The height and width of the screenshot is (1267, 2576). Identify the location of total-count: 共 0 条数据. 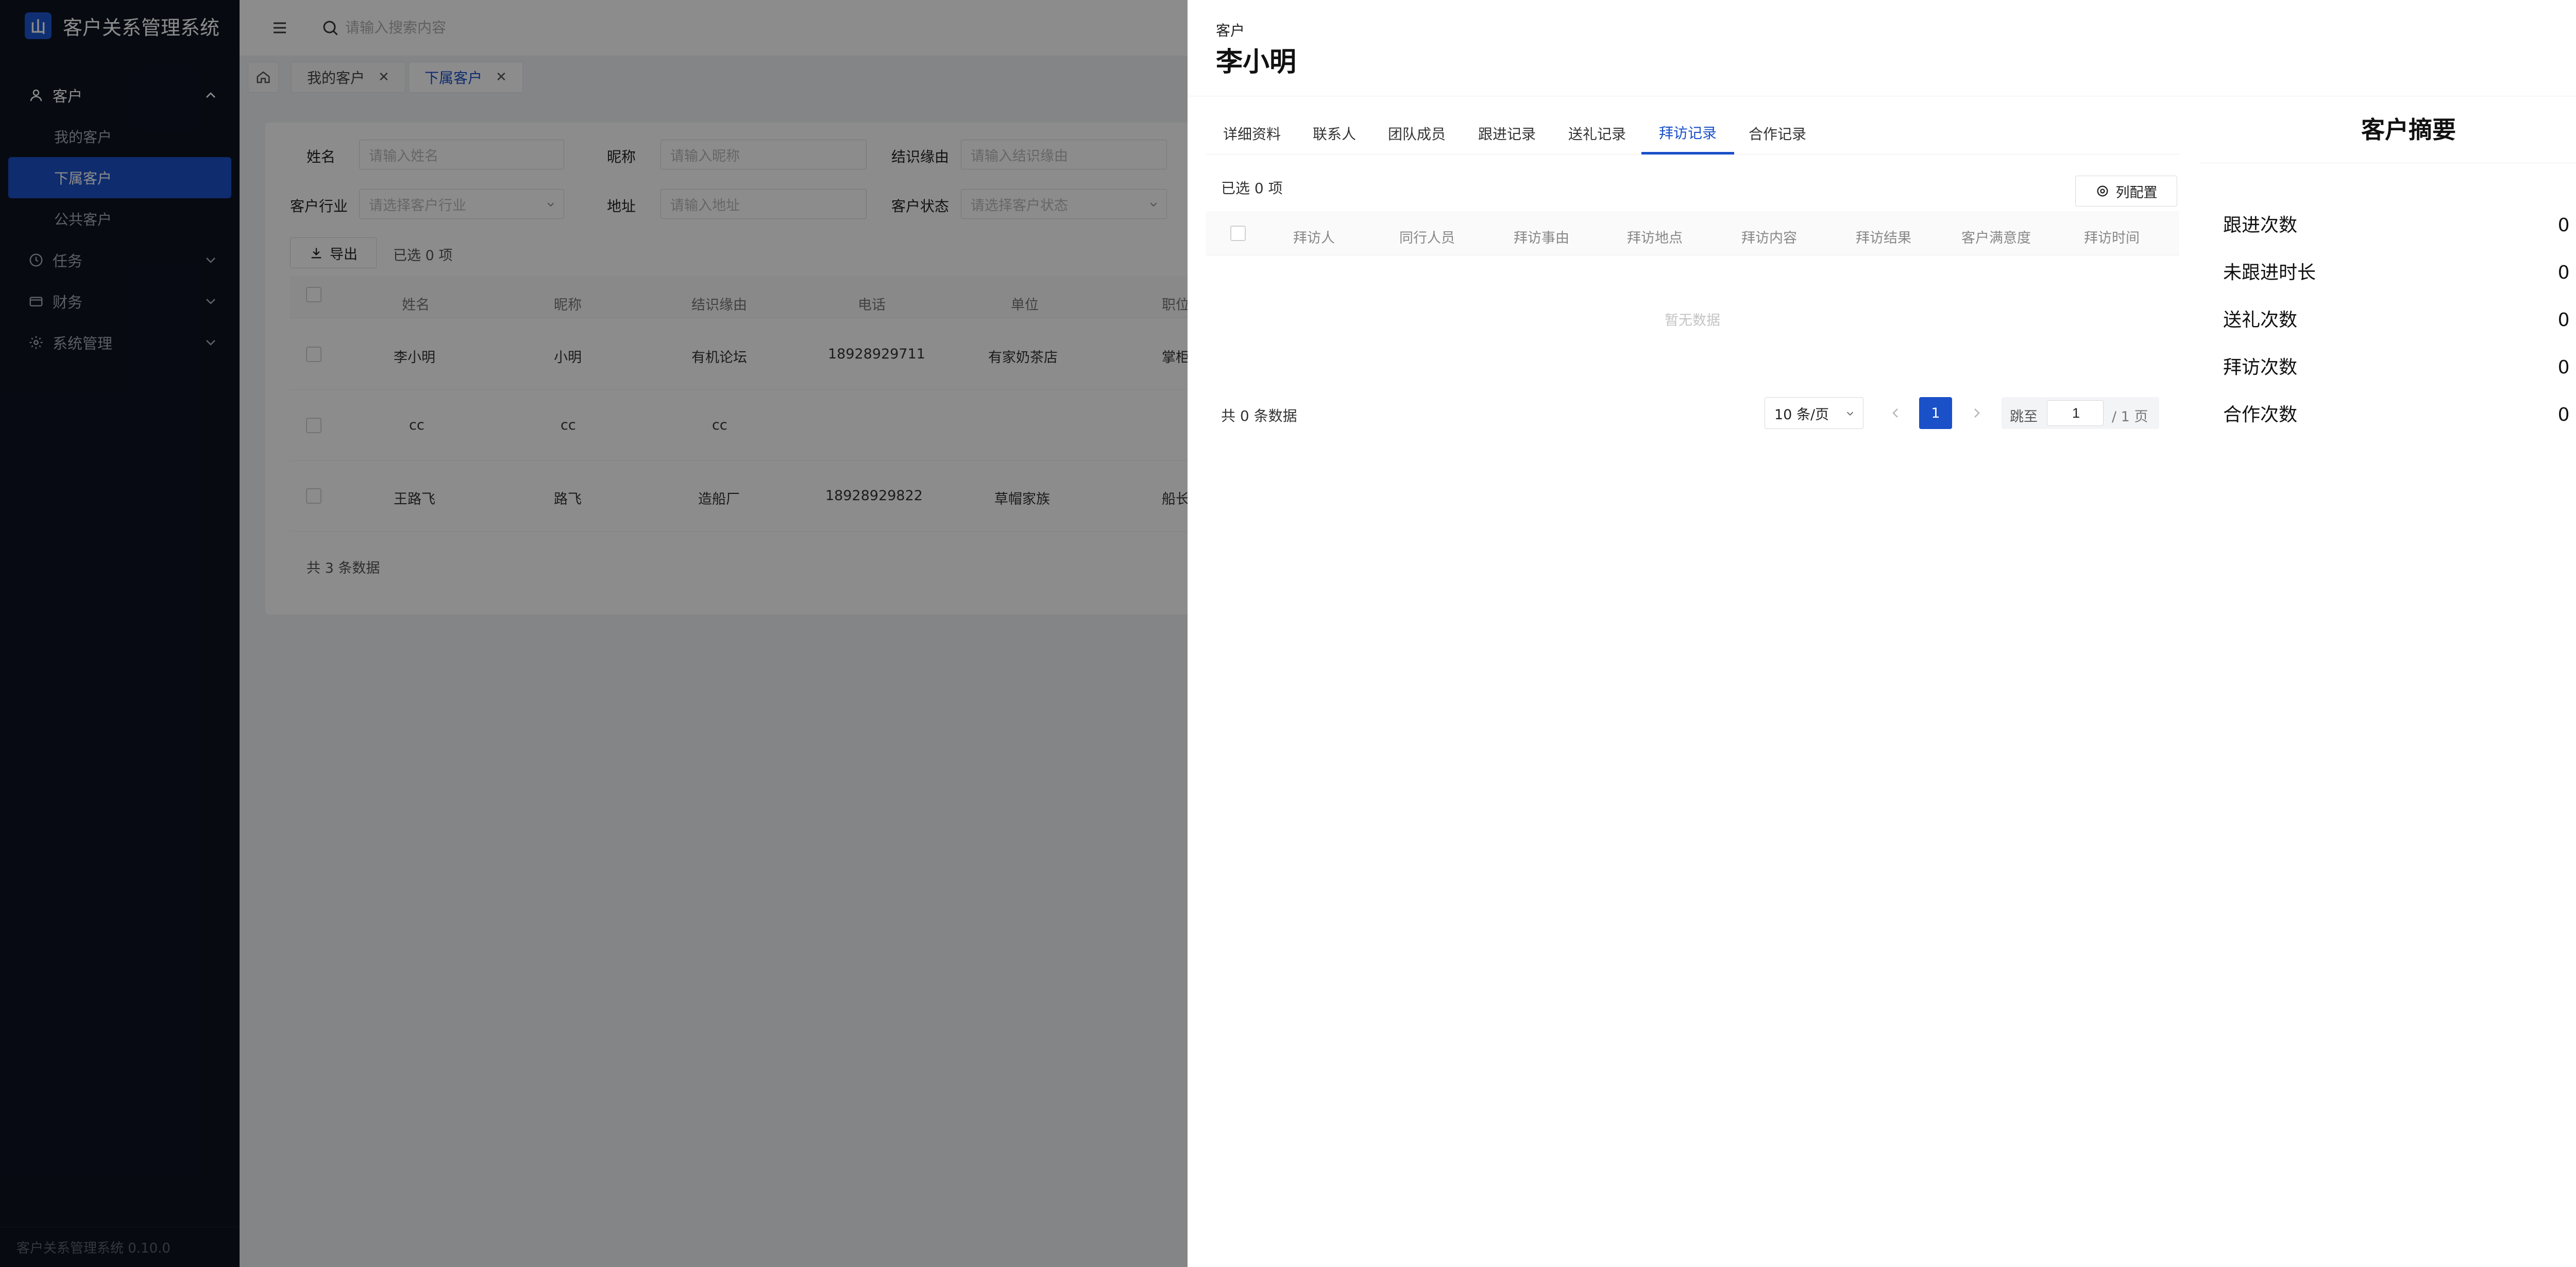
(1259, 415).